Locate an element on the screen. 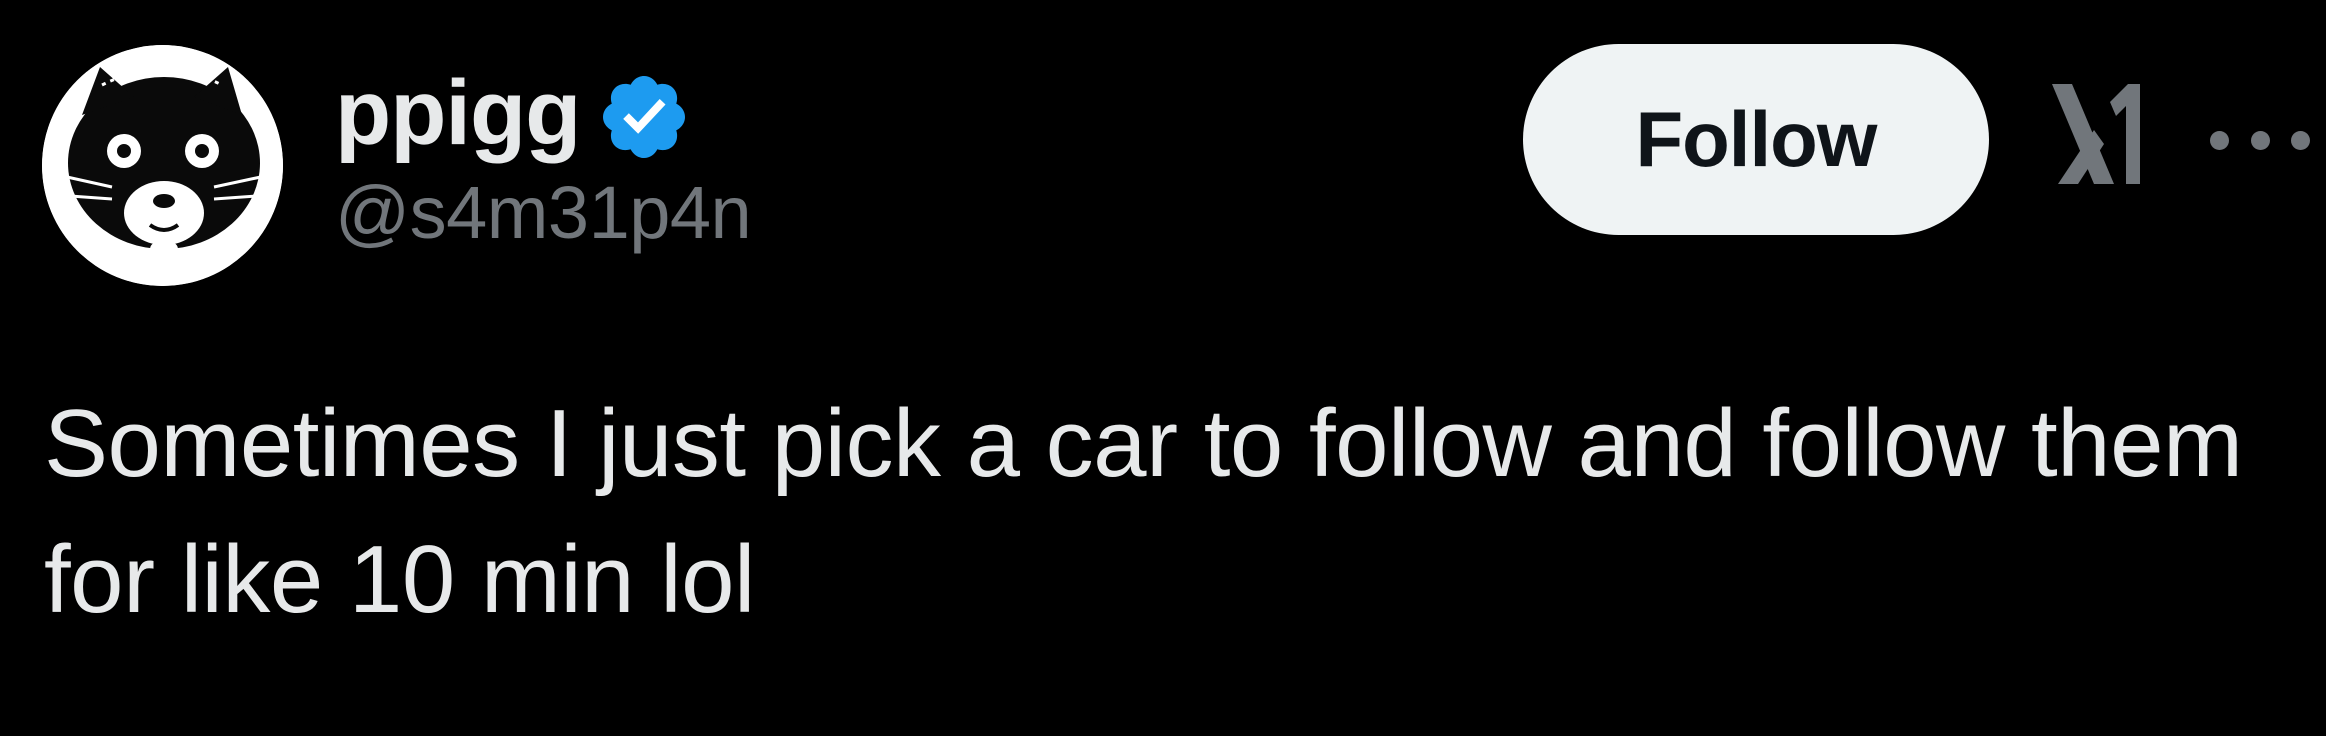 The height and width of the screenshot is (736, 2326). author-info: ppigg @s4m31p4n is located at coordinates (543, 154).